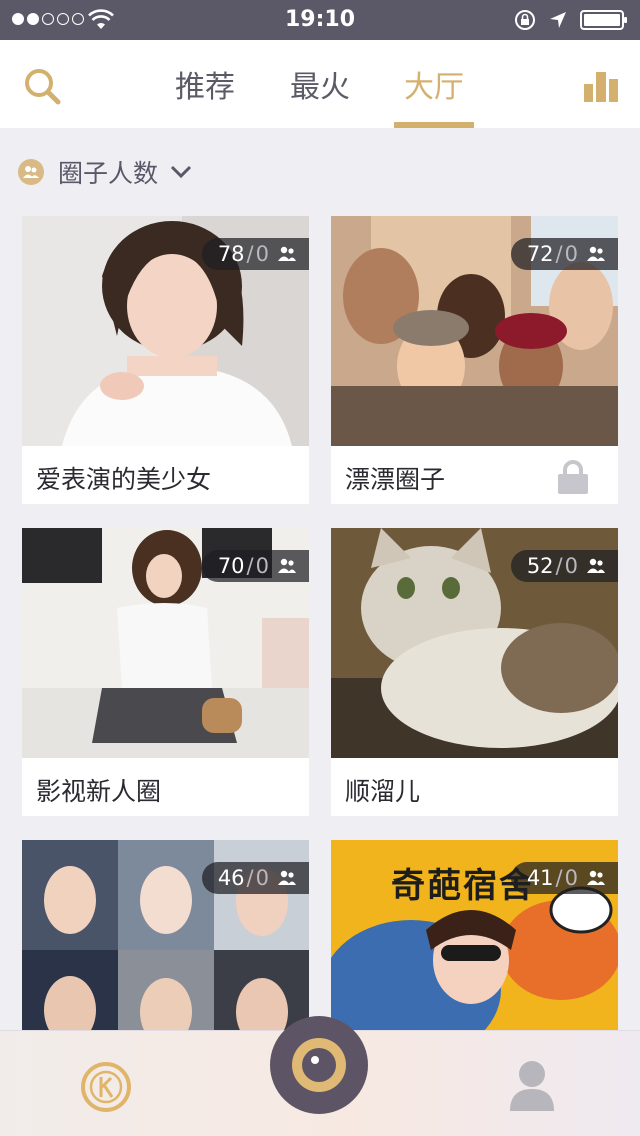 The width and height of the screenshot is (640, 1136). What do you see at coordinates (108, 173) in the screenshot?
I see `filter-label: 圈子人数` at bounding box center [108, 173].